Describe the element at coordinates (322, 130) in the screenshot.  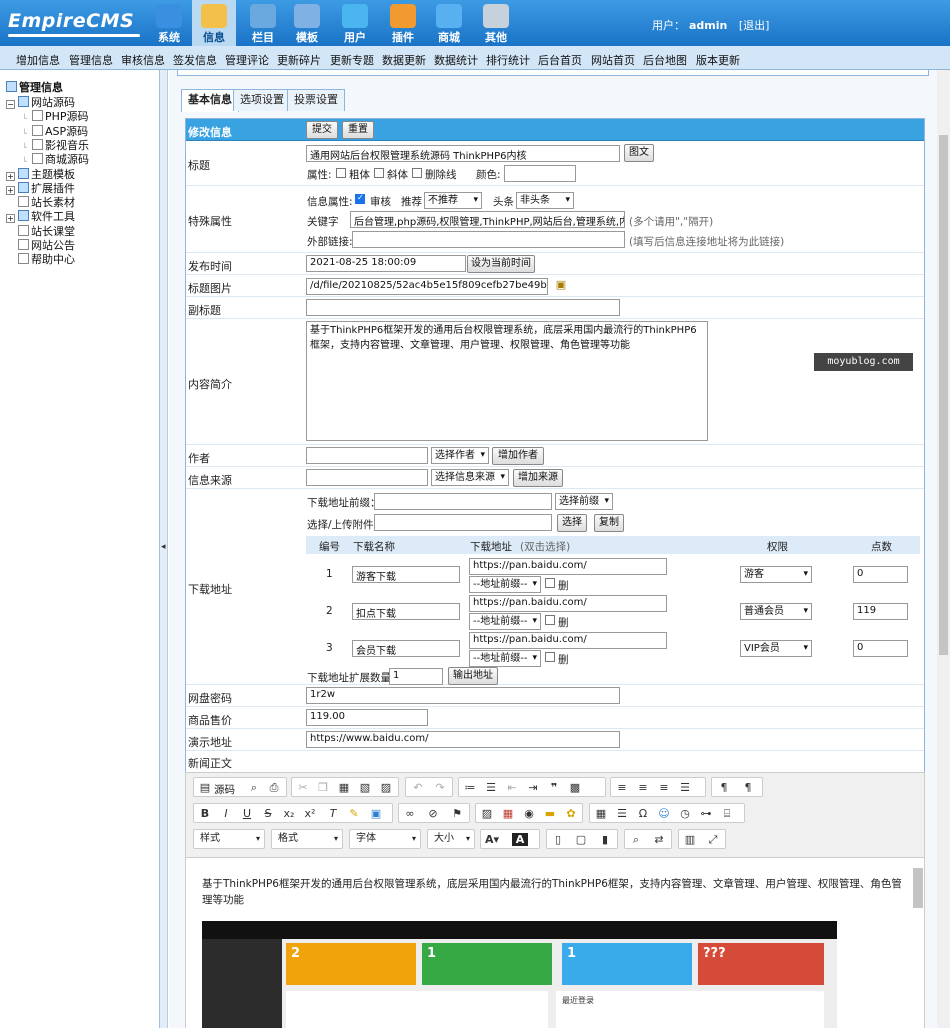
I see `submit-button: 提交` at that location.